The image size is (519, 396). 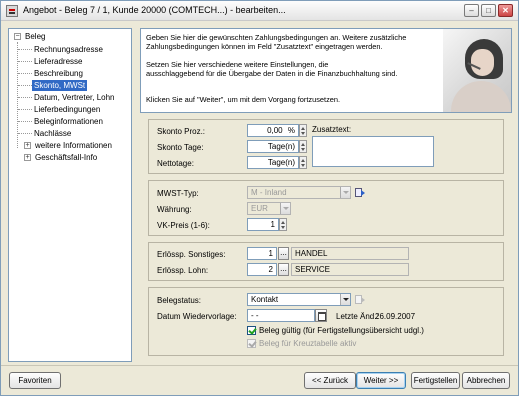 I want to click on collapse-icon: −, so click(x=17, y=36).